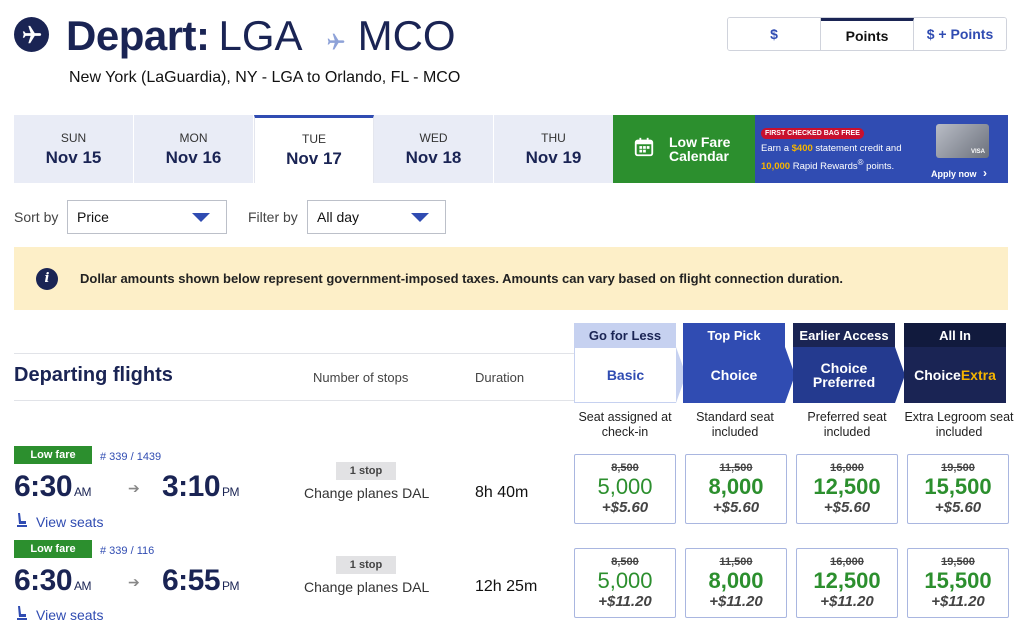  What do you see at coordinates (776, 167) in the screenshot?
I see `promo-points: 10,000` at bounding box center [776, 167].